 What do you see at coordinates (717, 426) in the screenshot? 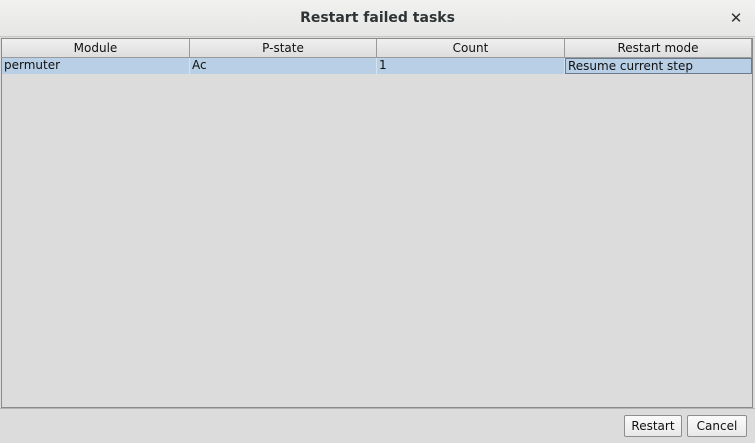
I see `cancel-button: Cancel` at bounding box center [717, 426].